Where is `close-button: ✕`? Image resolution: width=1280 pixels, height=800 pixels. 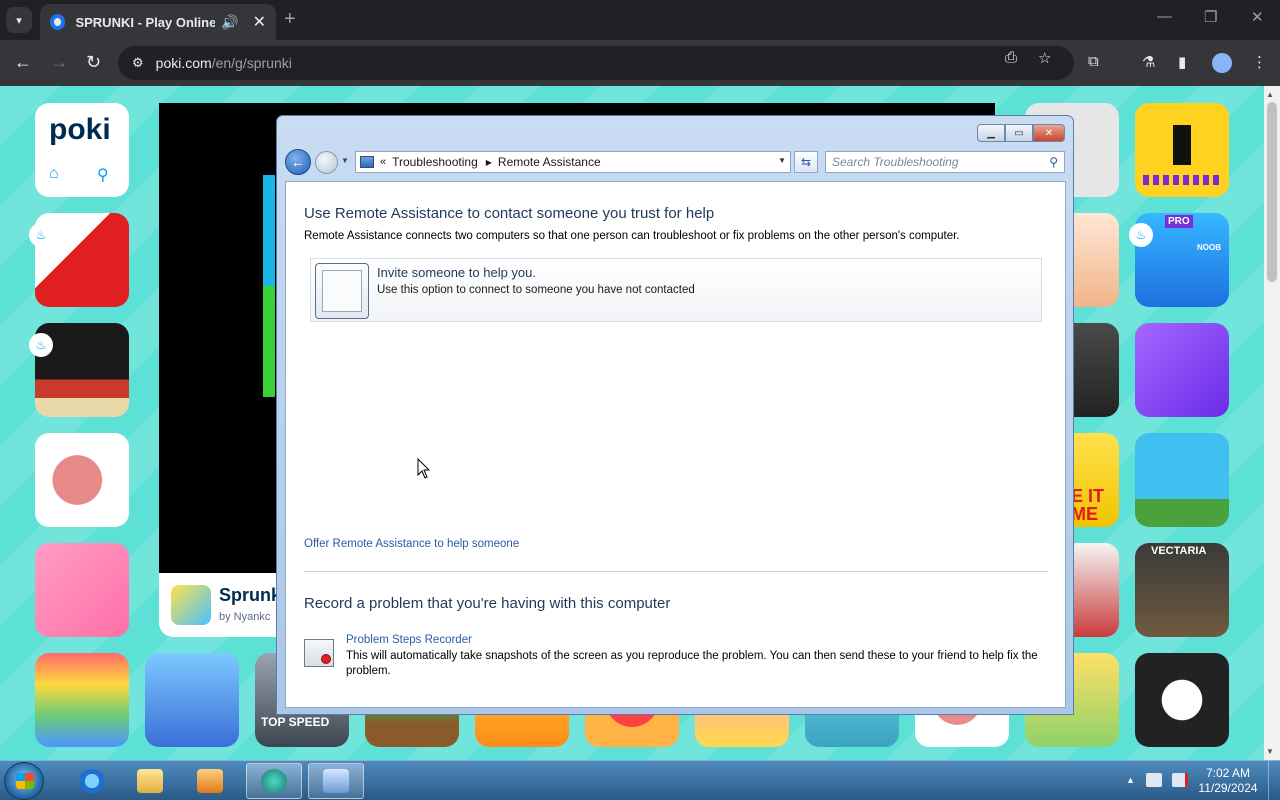 close-button: ✕ is located at coordinates (1049, 133).